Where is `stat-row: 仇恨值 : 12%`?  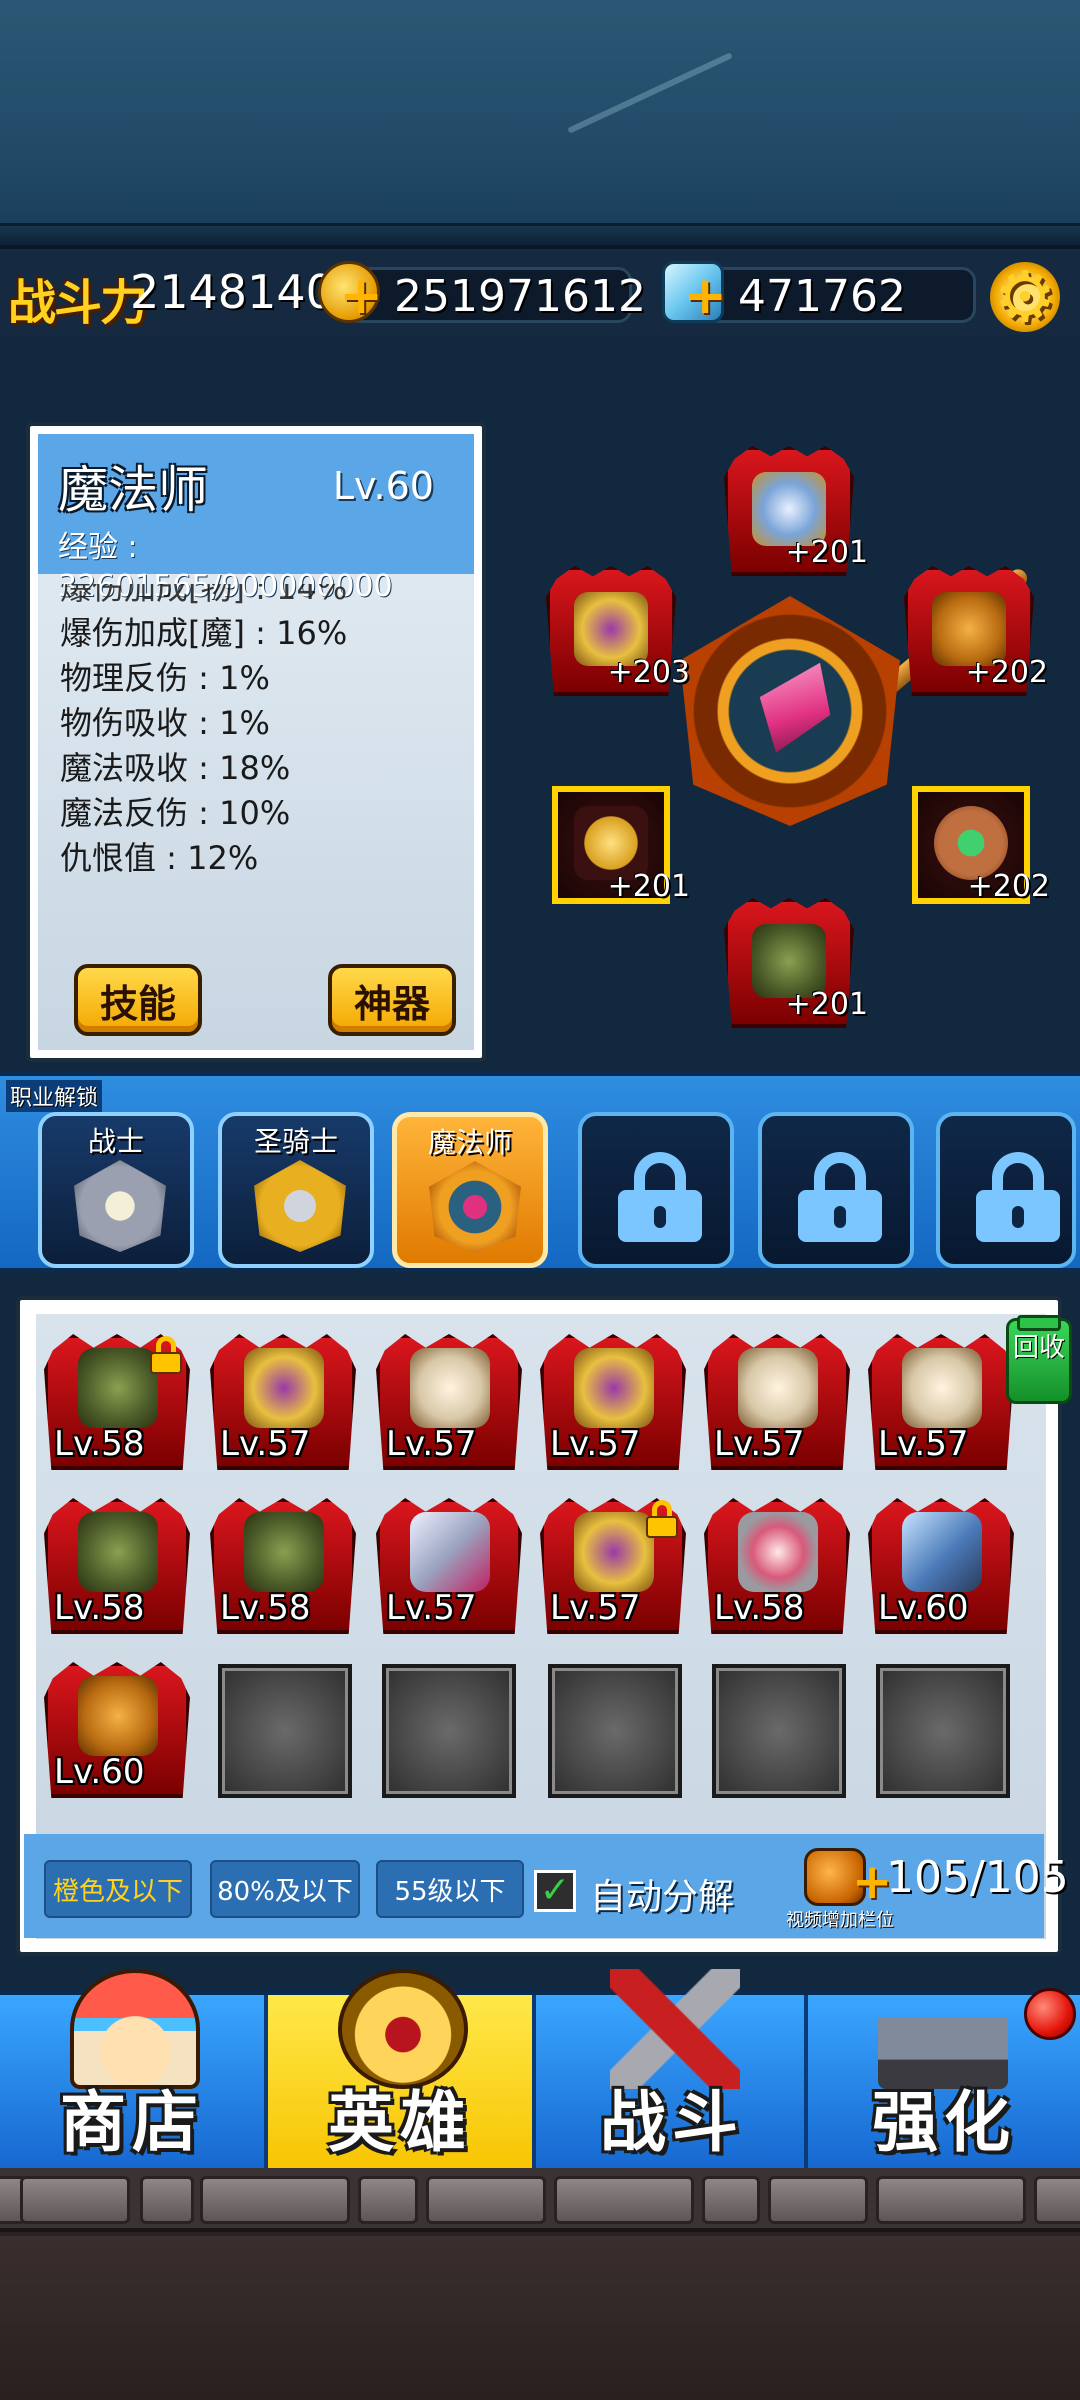
stat-row: 仇恨值 : 12% is located at coordinates (159, 858).